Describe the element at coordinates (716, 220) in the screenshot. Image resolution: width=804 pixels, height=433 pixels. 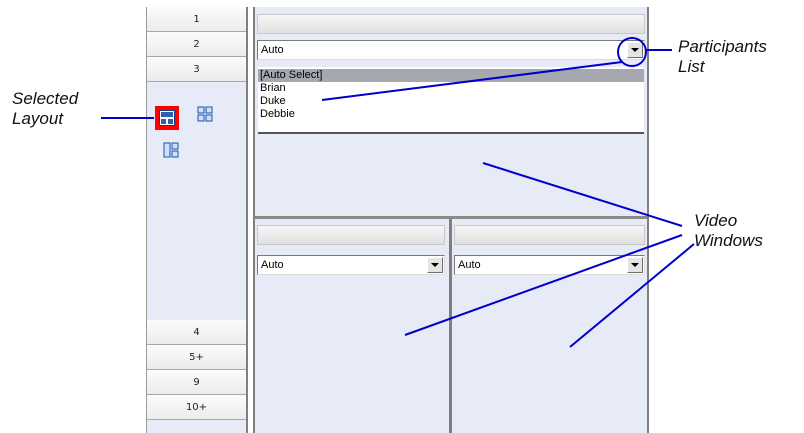
I see `label-line: Video` at that location.